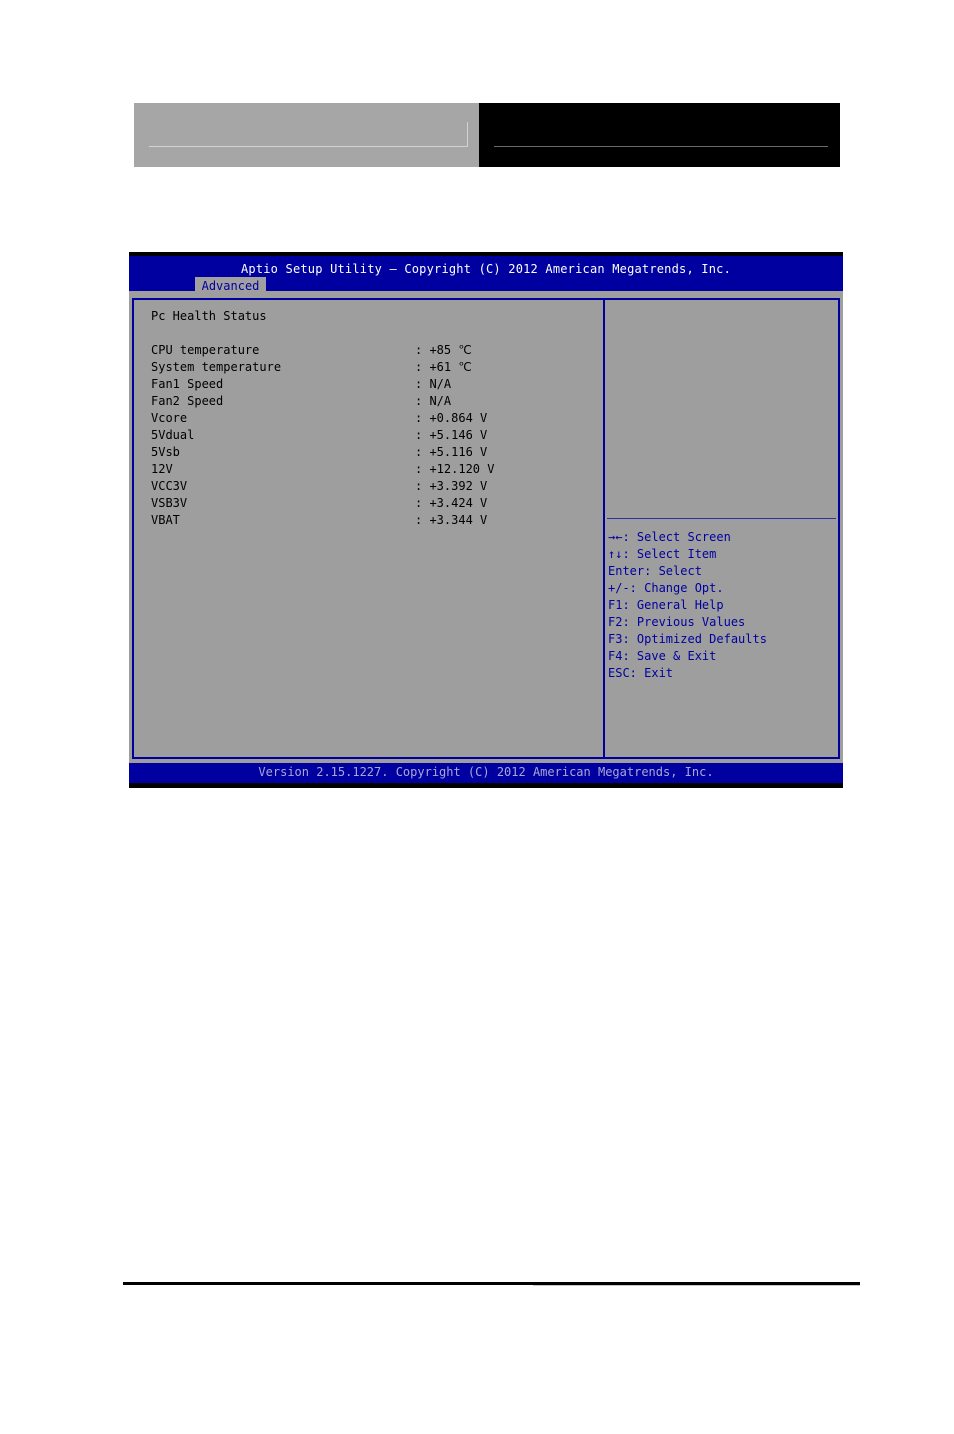  Describe the element at coordinates (451, 435) in the screenshot. I see `reading-value: : +5.146 V` at that location.